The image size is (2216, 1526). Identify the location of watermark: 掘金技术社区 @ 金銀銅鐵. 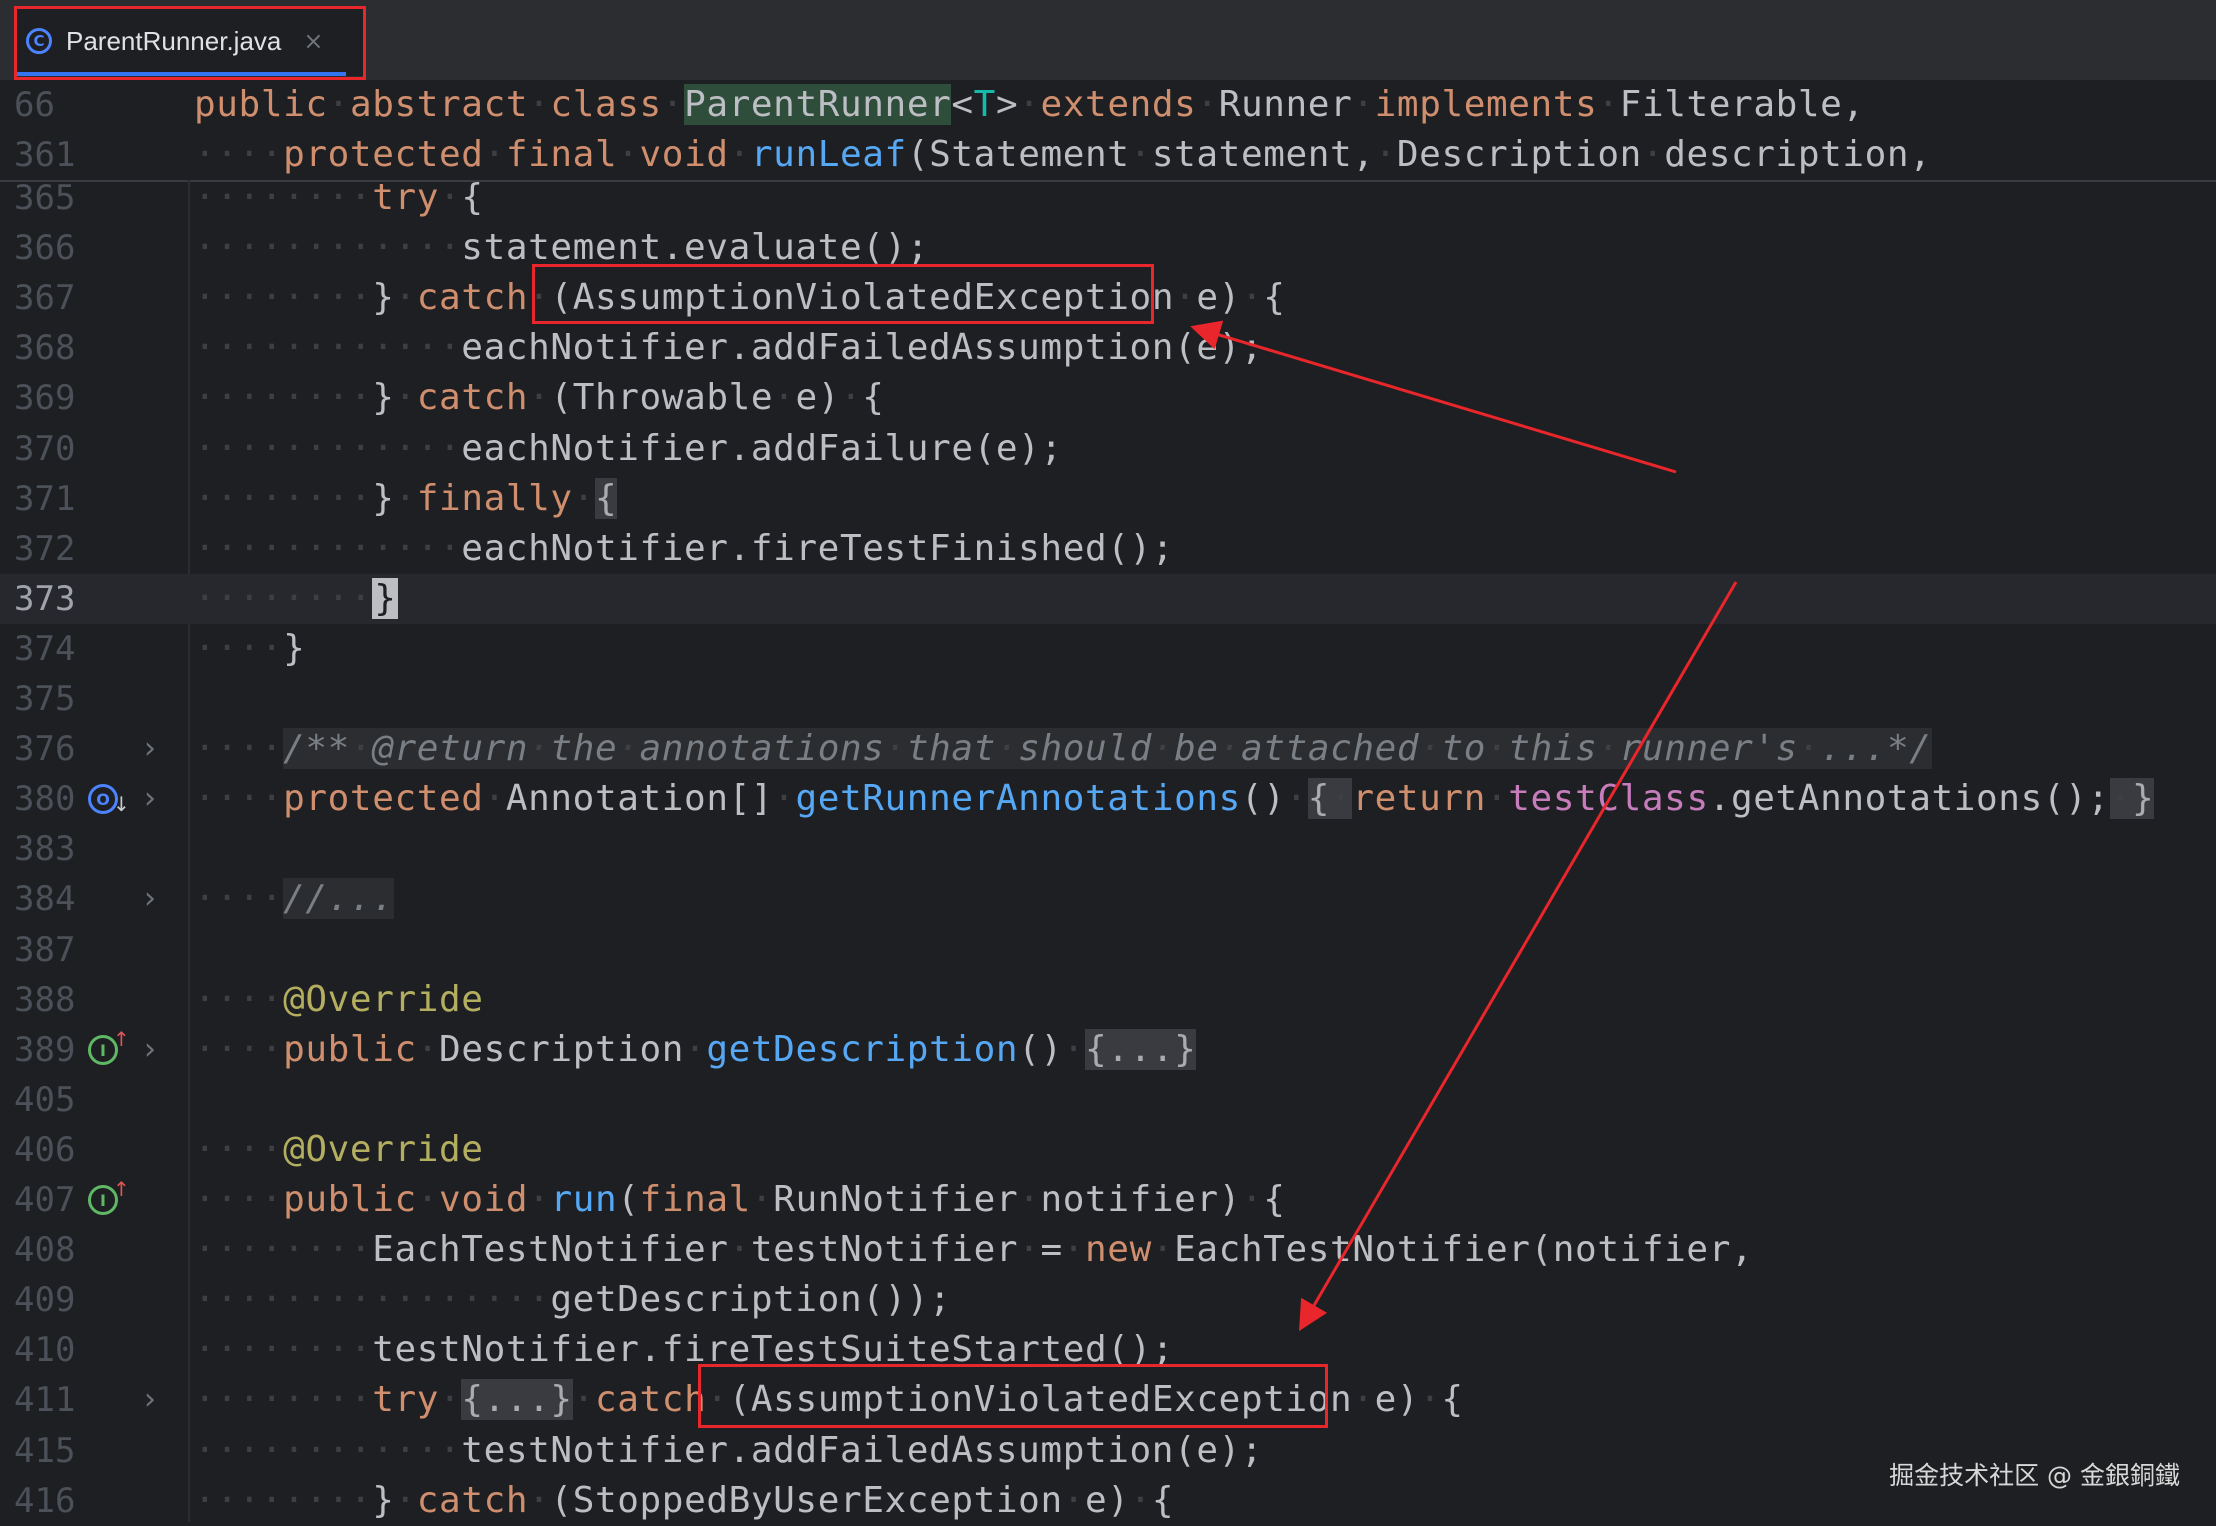
(2034, 1475).